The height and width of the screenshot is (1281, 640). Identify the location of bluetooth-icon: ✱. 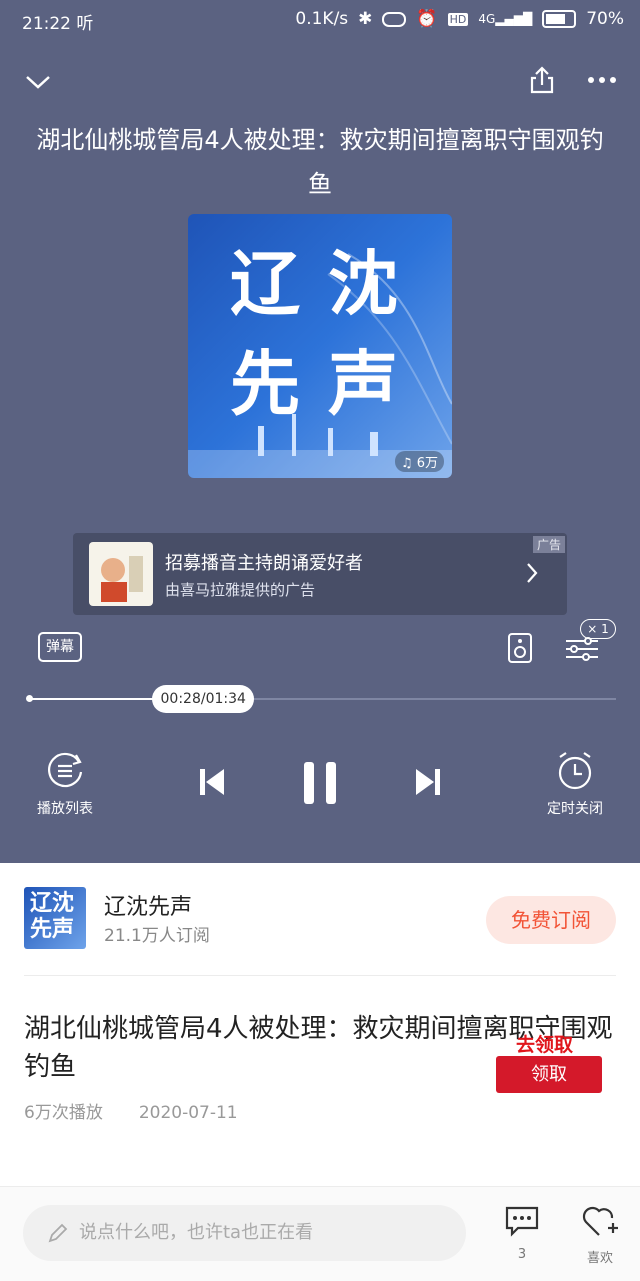
(365, 19).